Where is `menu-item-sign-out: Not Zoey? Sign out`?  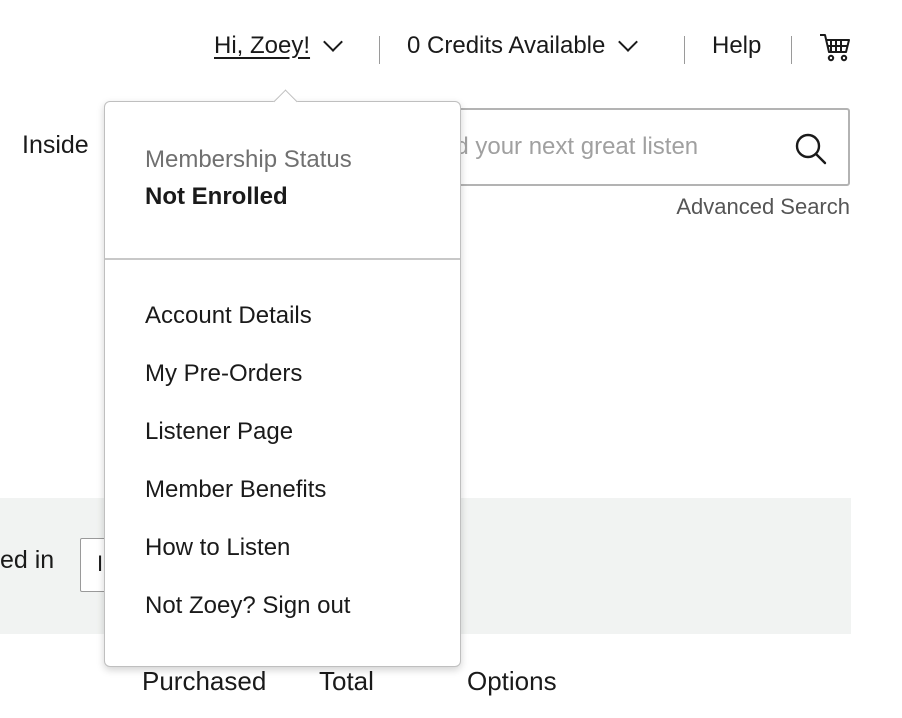 menu-item-sign-out: Not Zoey? Sign out is located at coordinates (247, 606).